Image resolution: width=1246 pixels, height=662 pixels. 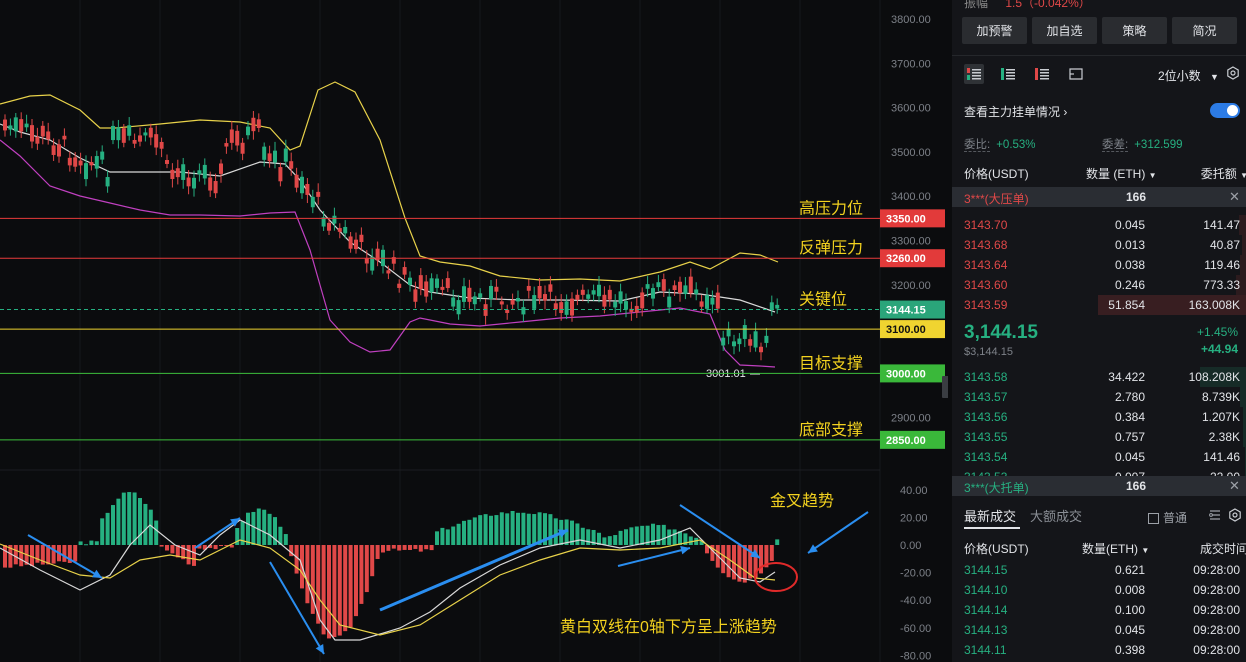 I want to click on bid-row: 3143.54 0.045 141.46, so click(x=1099, y=457).